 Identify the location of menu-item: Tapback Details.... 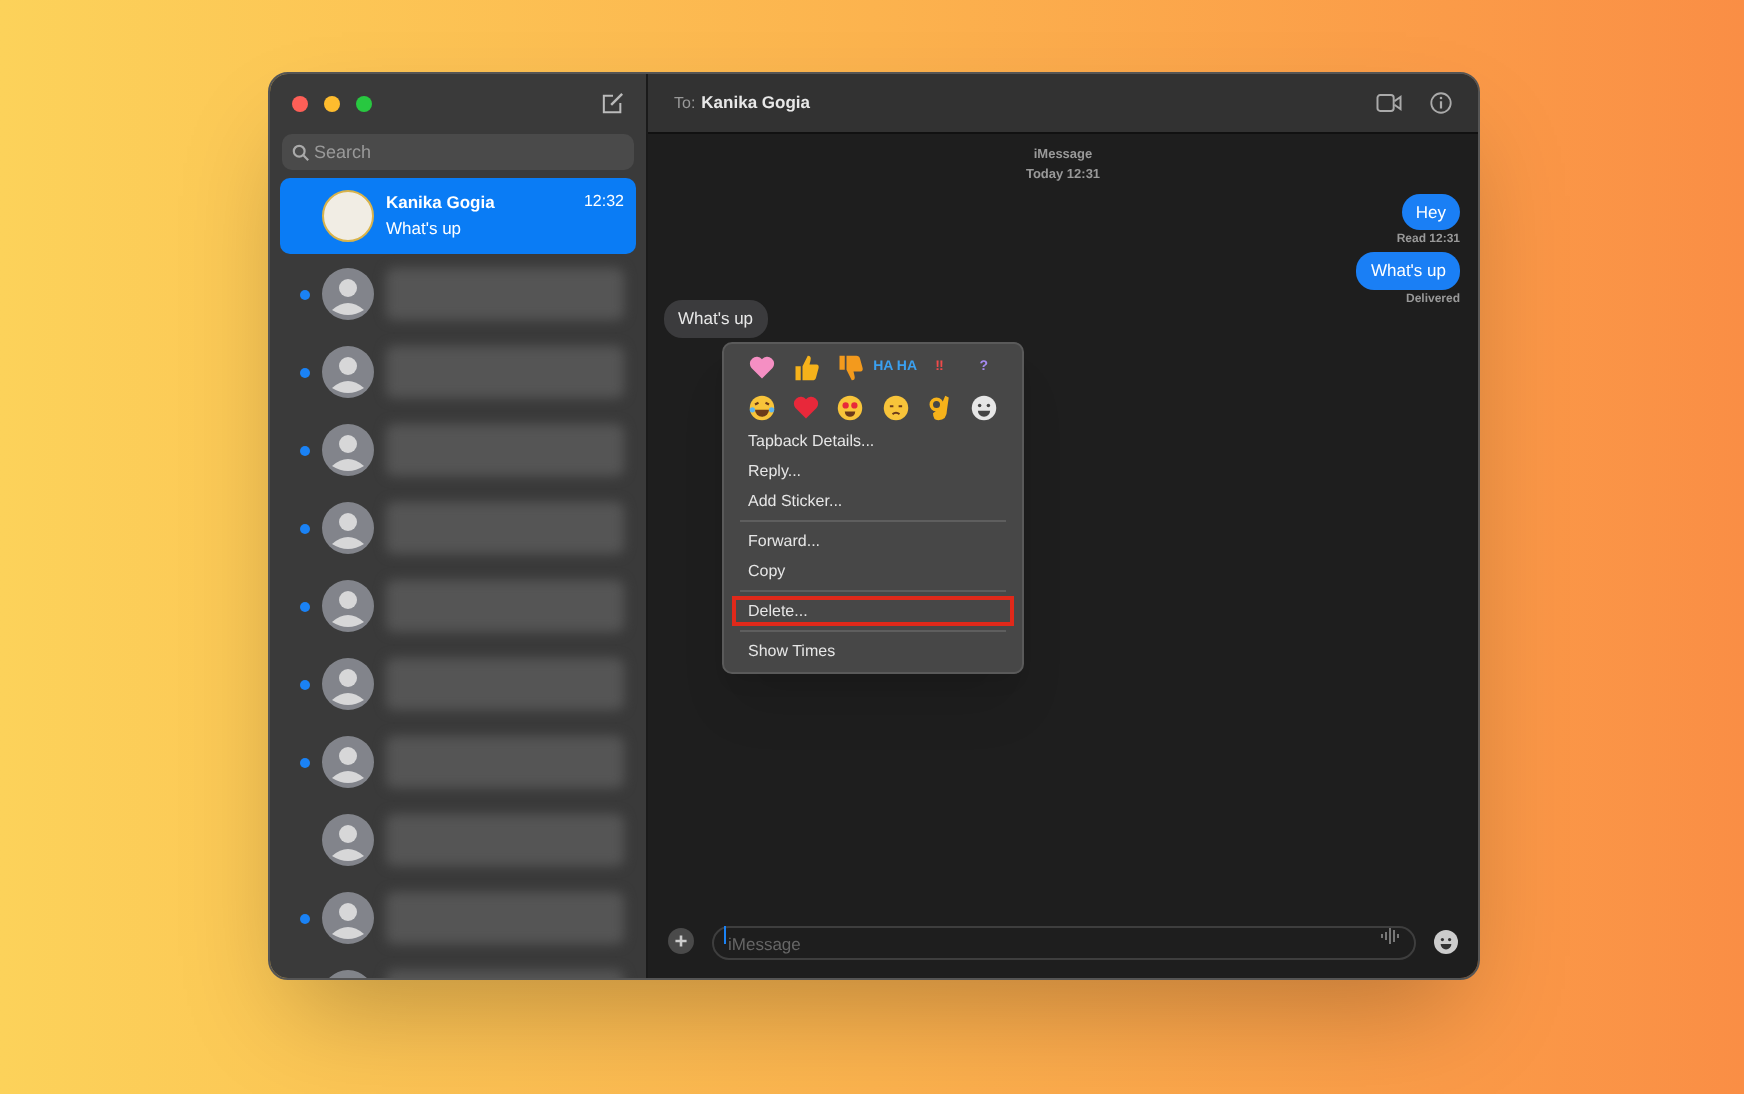
(873, 441).